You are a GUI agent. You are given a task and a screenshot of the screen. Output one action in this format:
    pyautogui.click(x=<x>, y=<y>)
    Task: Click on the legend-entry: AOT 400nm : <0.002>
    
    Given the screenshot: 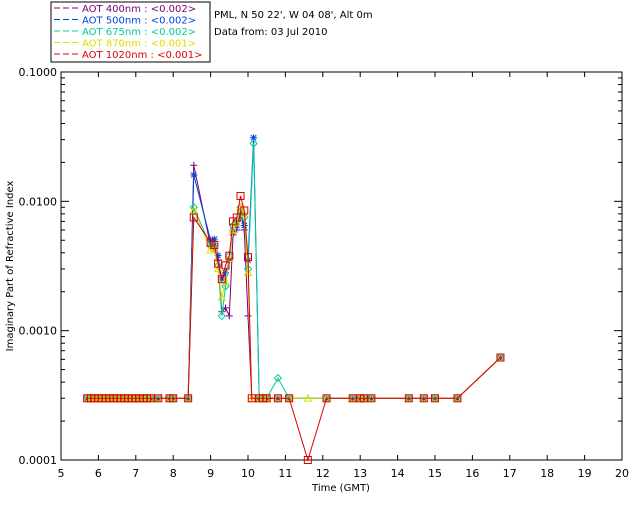 What is the action you would take?
    pyautogui.click(x=139, y=9)
    